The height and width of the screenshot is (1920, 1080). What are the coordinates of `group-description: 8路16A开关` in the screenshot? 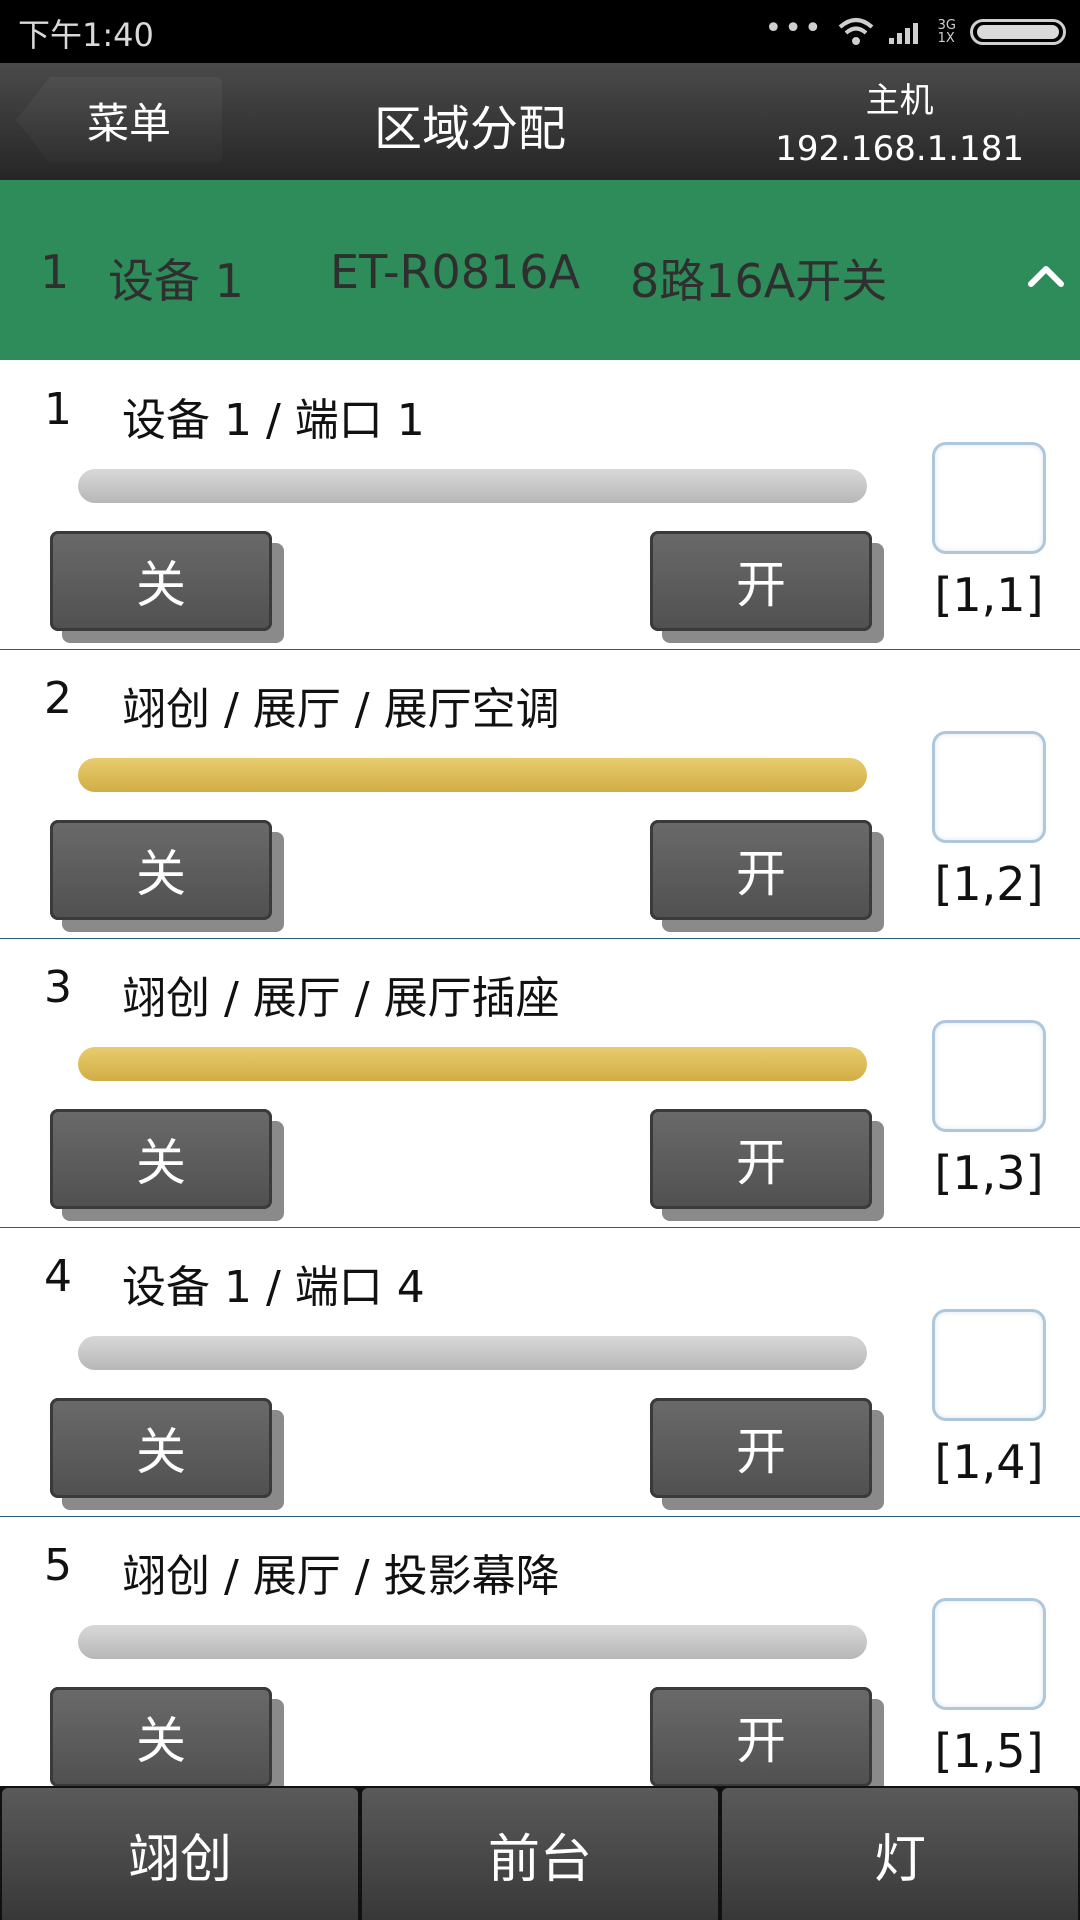 It's located at (759, 281).